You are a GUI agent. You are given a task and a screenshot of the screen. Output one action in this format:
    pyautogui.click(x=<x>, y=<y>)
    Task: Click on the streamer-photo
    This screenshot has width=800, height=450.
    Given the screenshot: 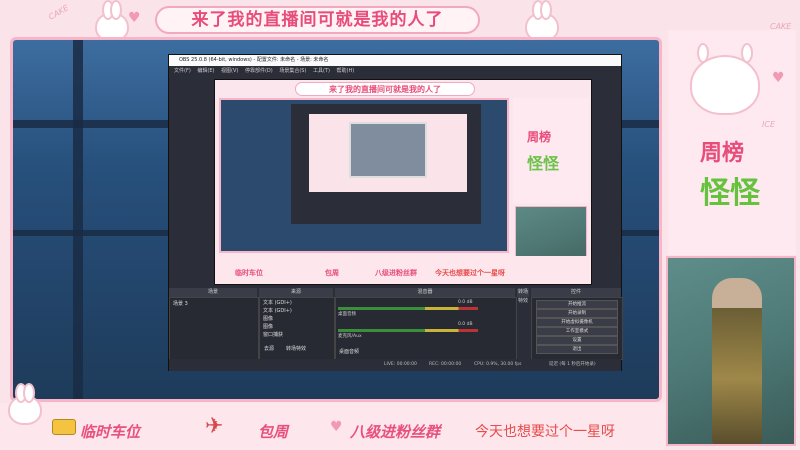 What is the action you would take?
    pyautogui.click(x=731, y=351)
    